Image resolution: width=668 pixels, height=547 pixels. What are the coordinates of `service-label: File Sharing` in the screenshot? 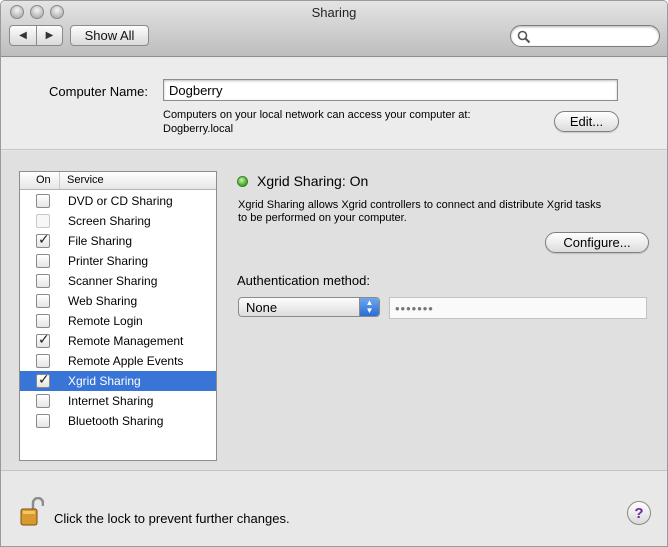 It's located at (100, 241).